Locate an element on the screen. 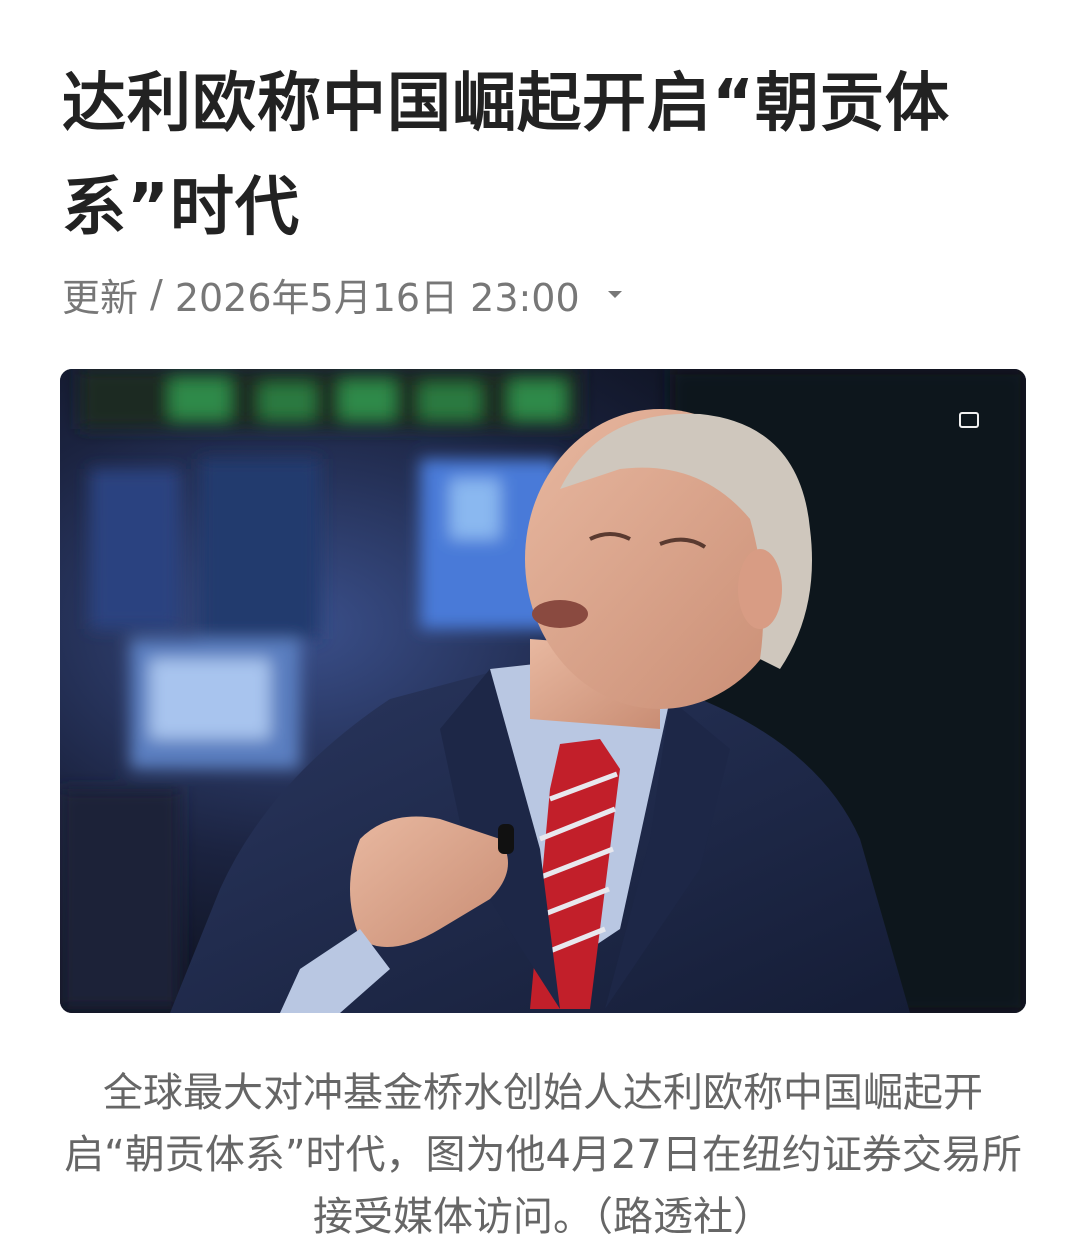  chevron-down-icon is located at coordinates (614, 294).